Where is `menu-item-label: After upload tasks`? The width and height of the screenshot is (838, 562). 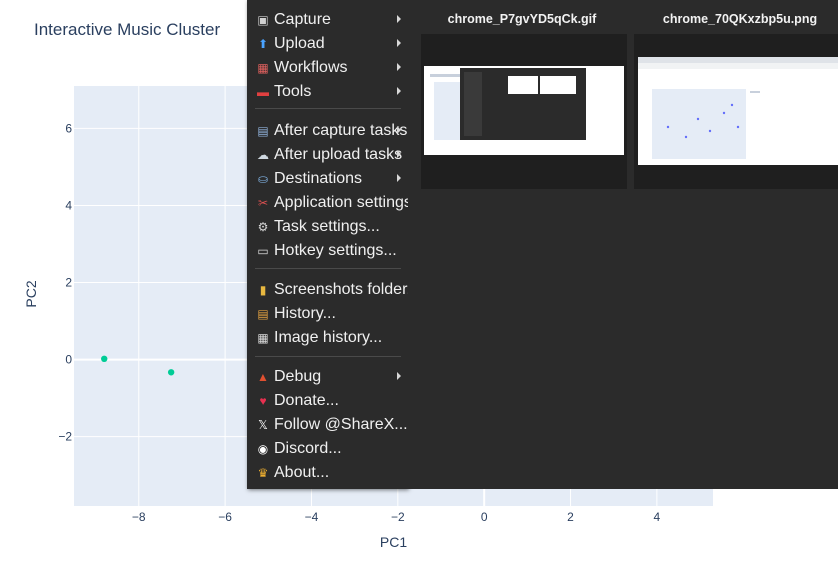
menu-item-label: After upload tasks is located at coordinates (338, 154).